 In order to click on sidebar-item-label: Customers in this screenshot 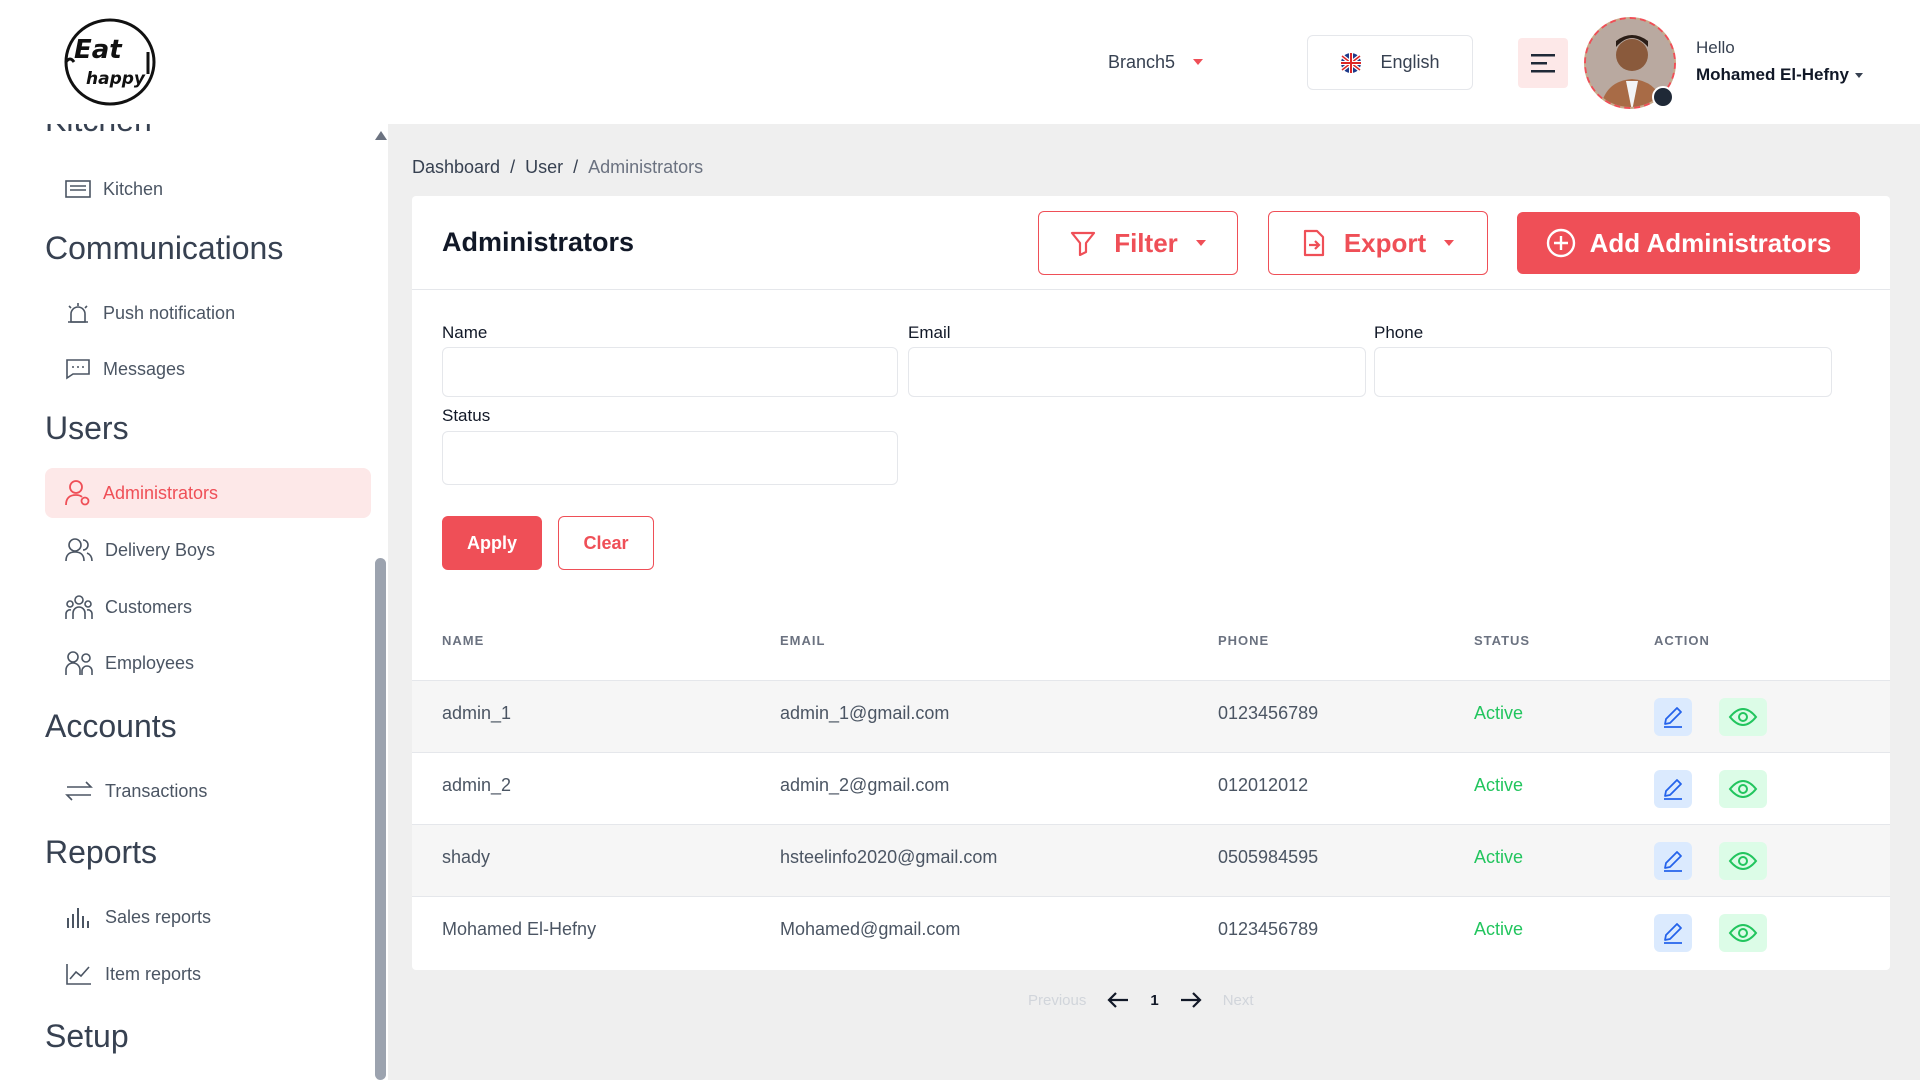, I will do `click(149, 606)`.